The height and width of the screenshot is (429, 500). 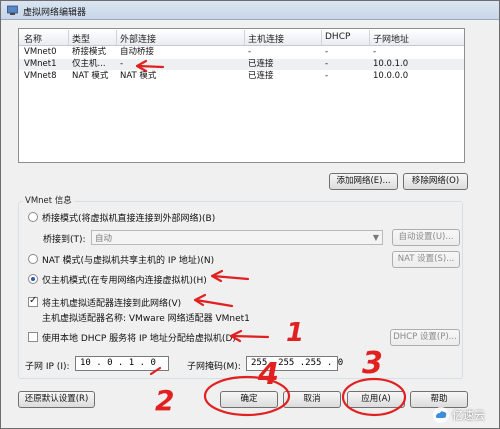 I want to click on use-dhcp-checkbox, so click(x=33, y=337).